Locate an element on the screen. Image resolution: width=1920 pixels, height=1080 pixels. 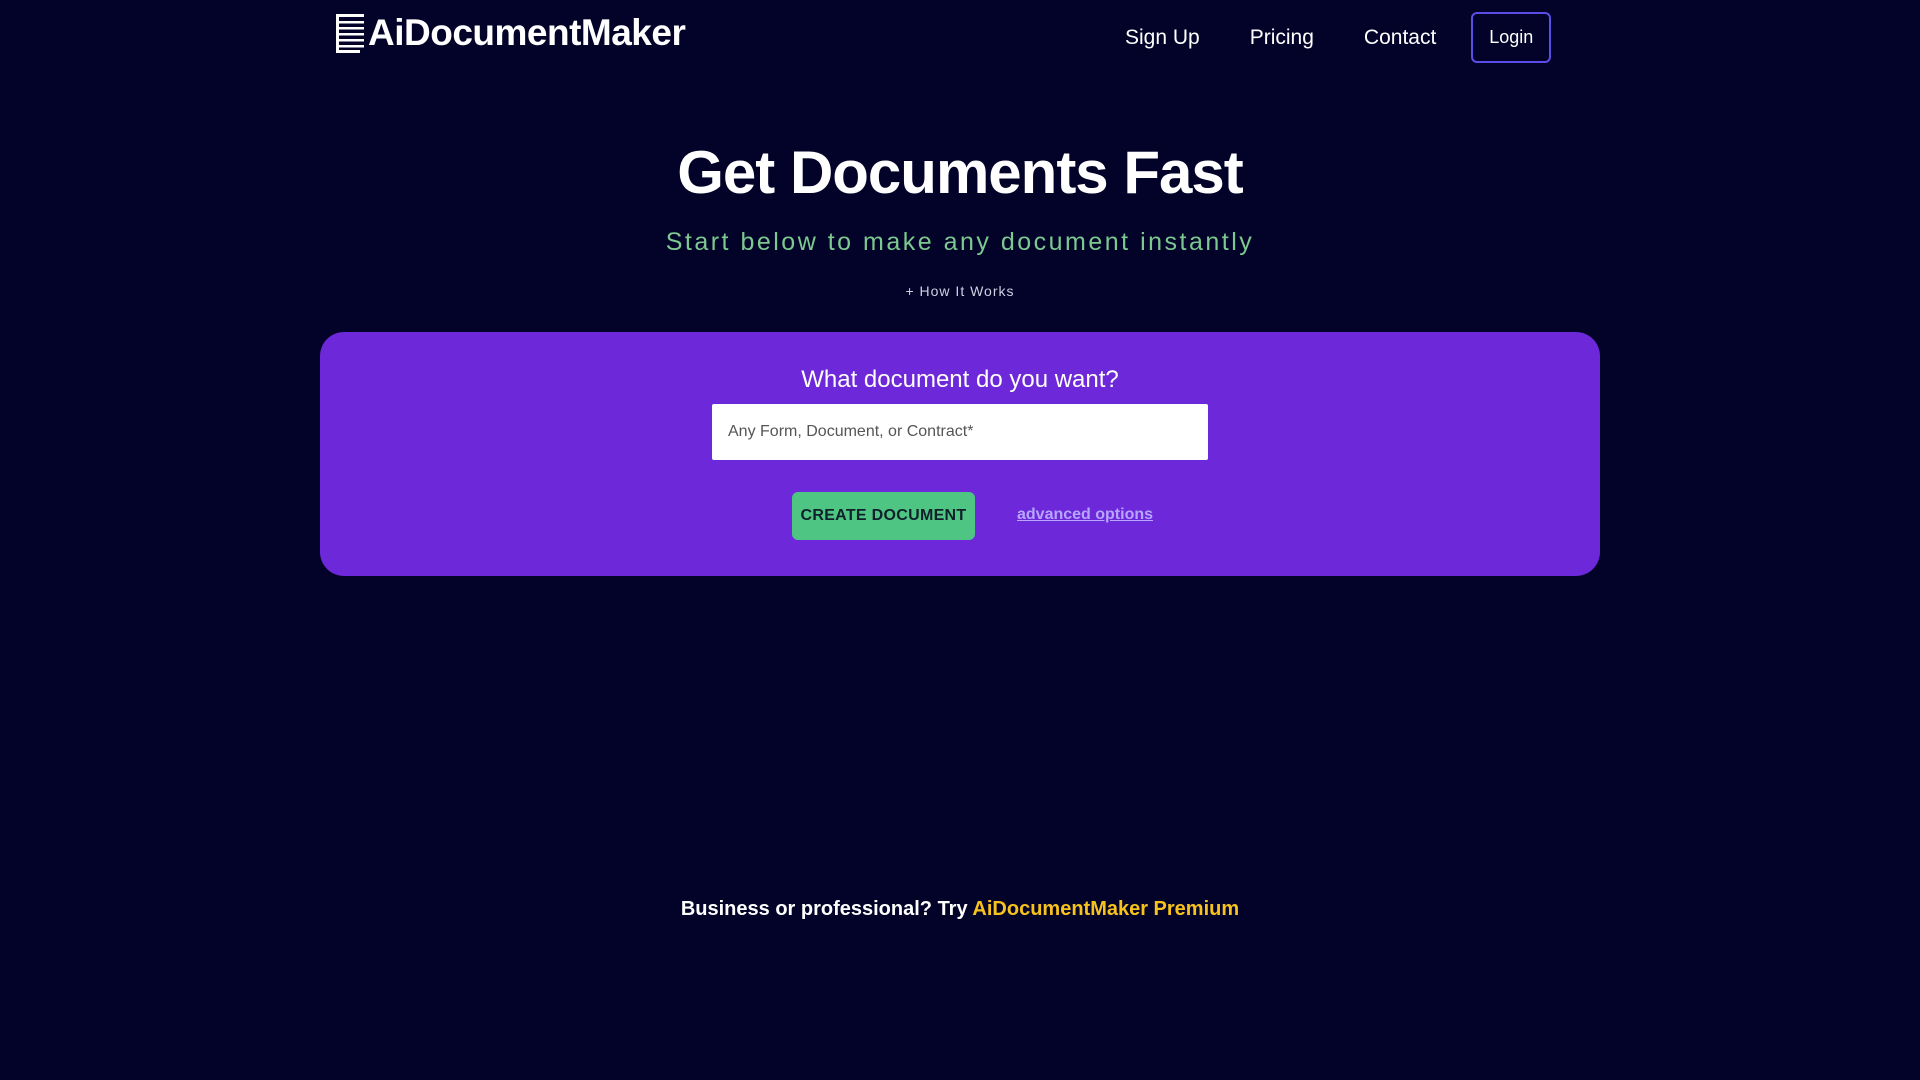
create-document-button: CREATE DOCUMENT is located at coordinates (883, 516).